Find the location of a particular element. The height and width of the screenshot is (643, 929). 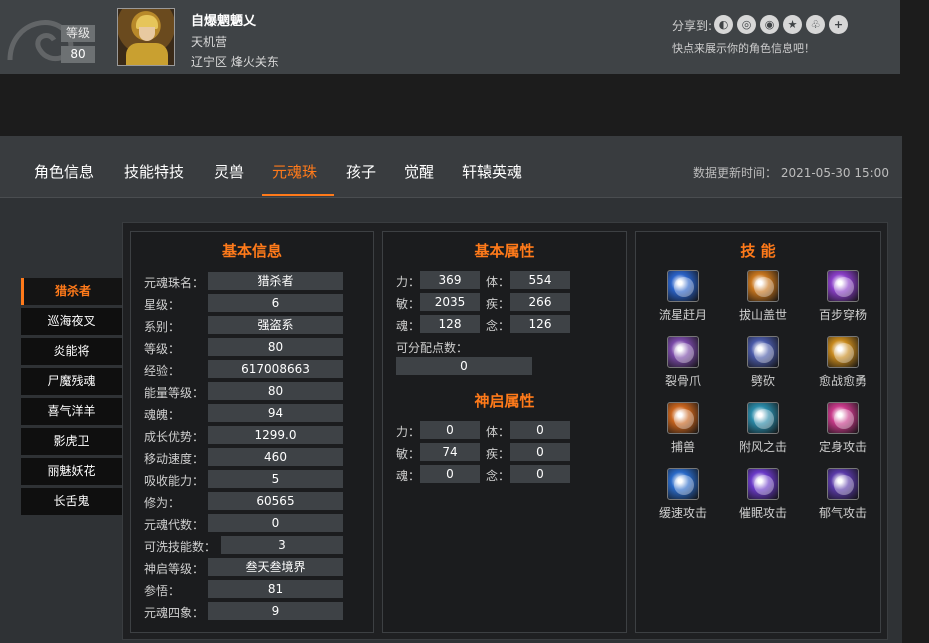

tieba-icon: ♧ is located at coordinates (815, 24).